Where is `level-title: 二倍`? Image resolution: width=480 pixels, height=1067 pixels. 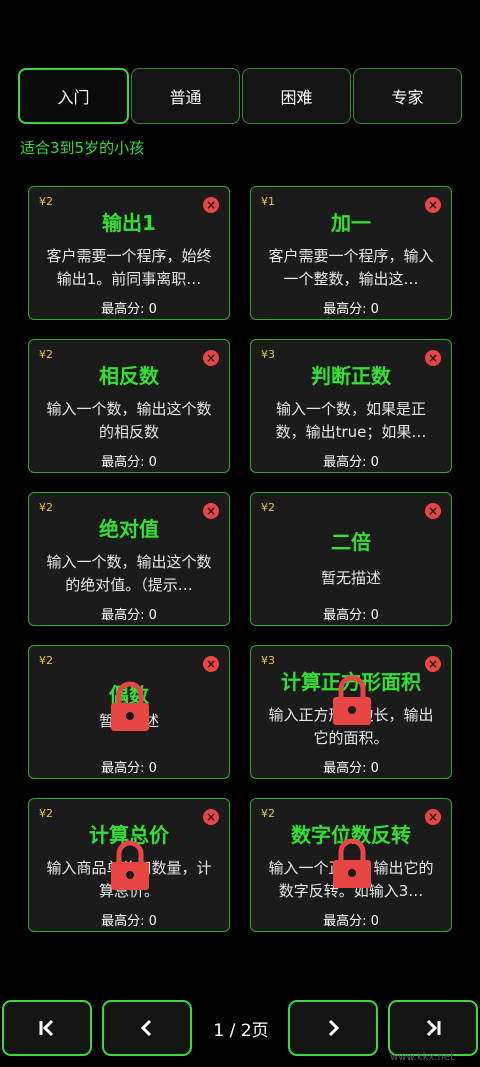
level-title: 二倍 is located at coordinates (351, 542).